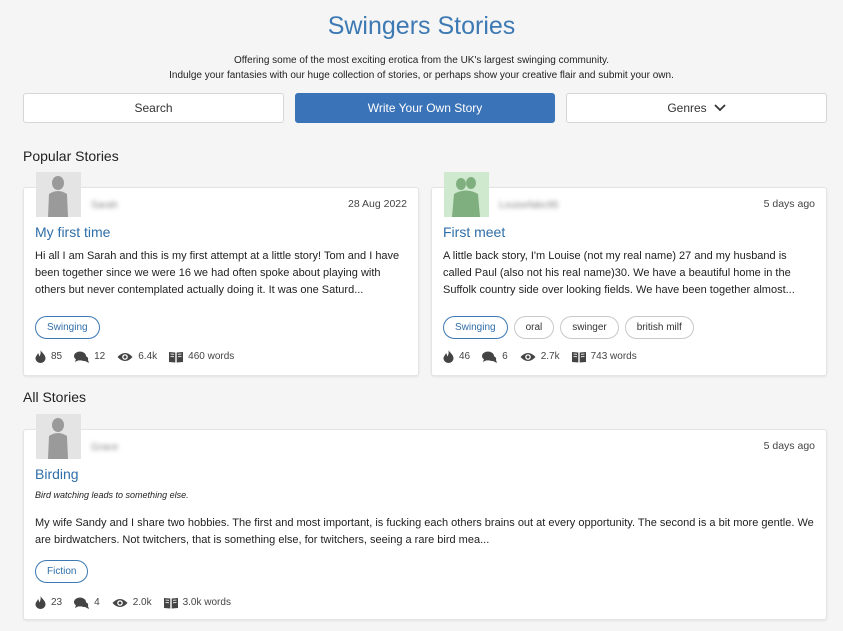  Describe the element at coordinates (720, 108) in the screenshot. I see `chevron-down-icon` at that location.